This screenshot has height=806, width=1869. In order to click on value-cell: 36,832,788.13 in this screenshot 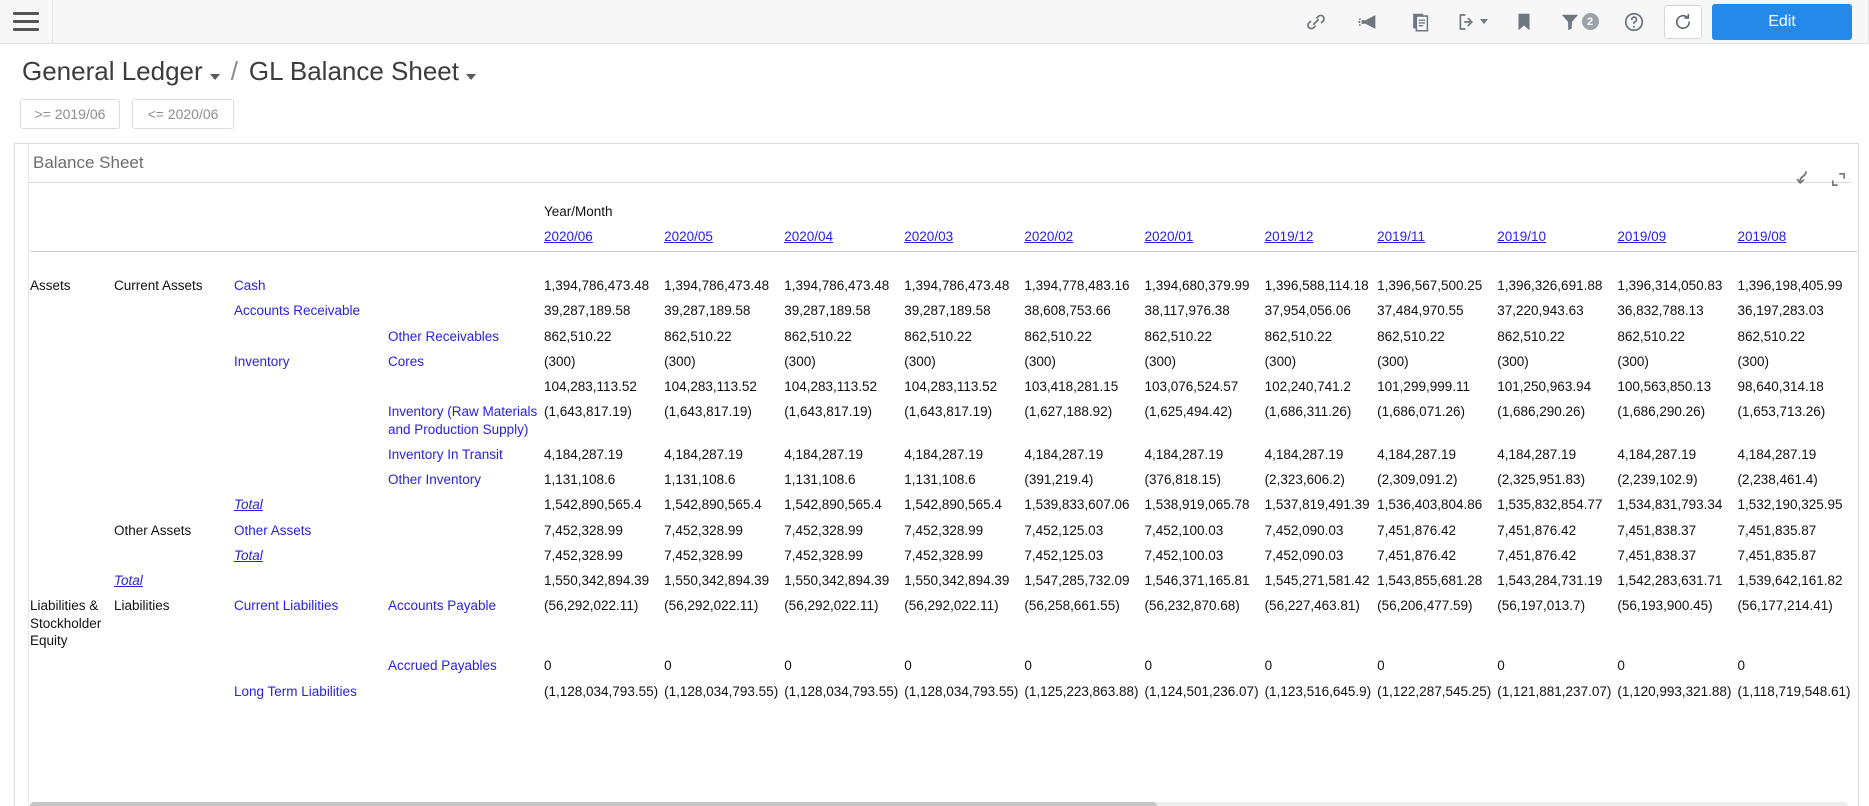, I will do `click(1660, 311)`.